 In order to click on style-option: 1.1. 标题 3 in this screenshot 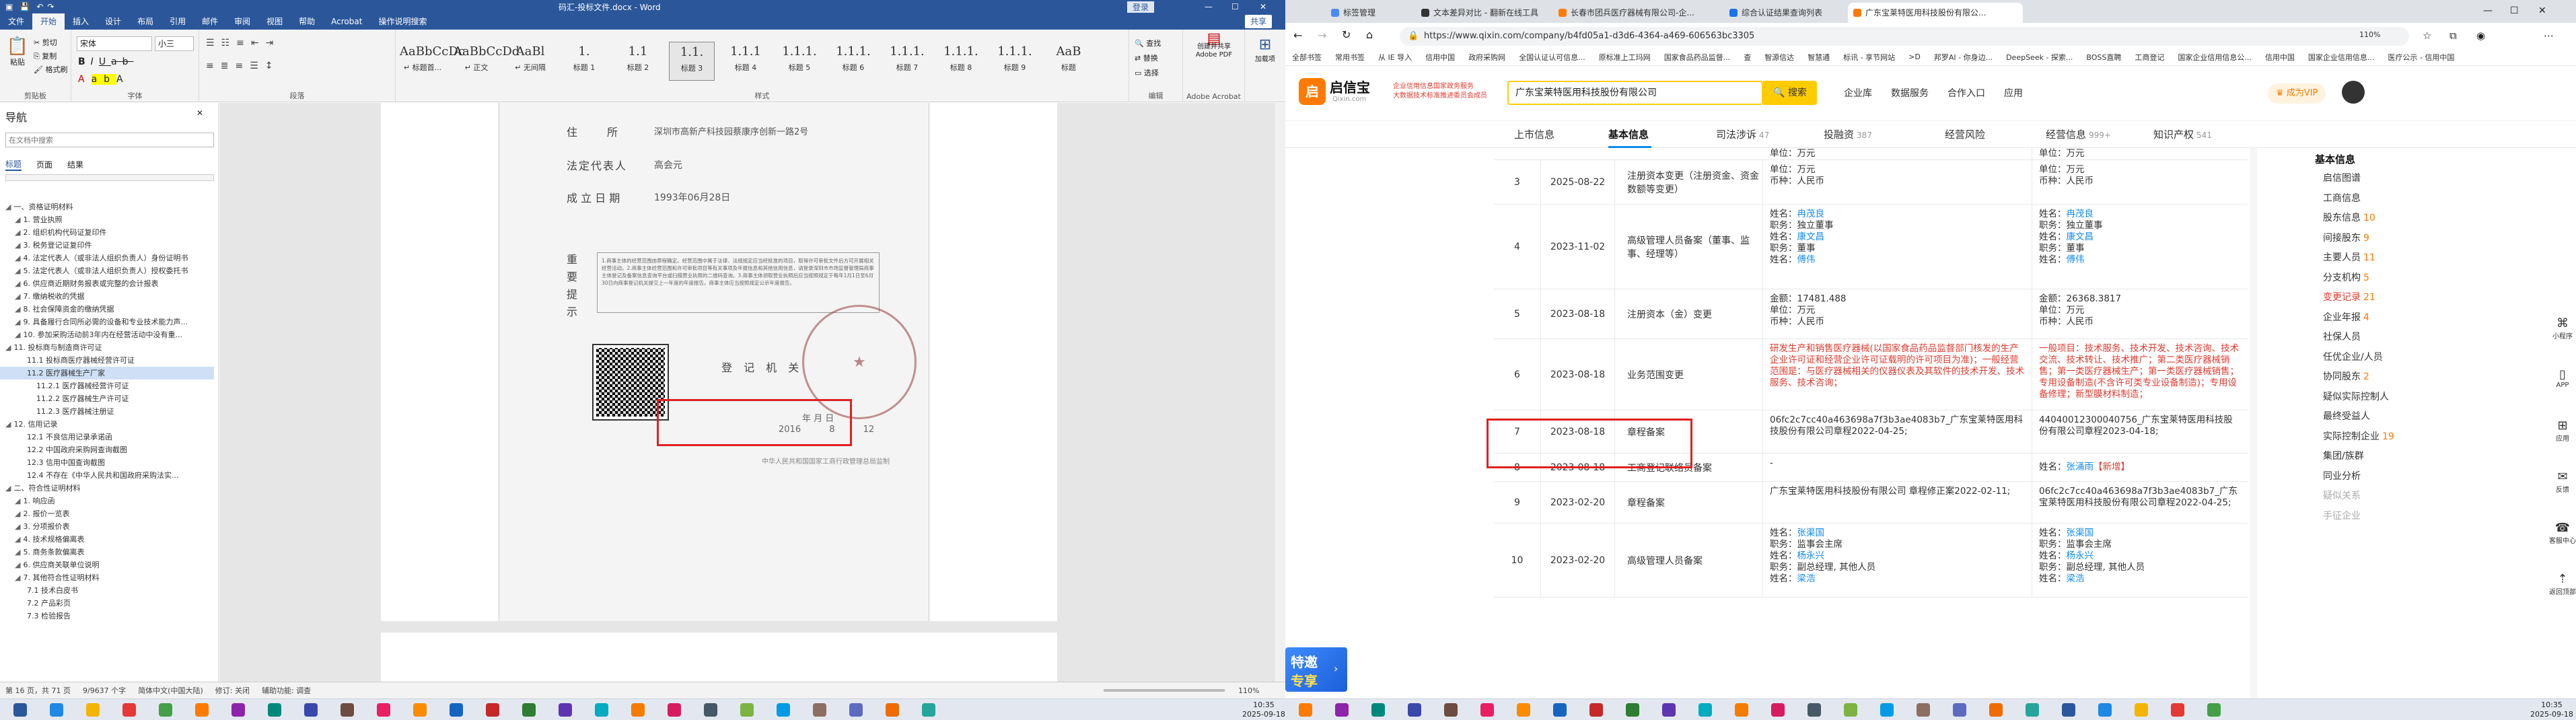, I will do `click(692, 61)`.